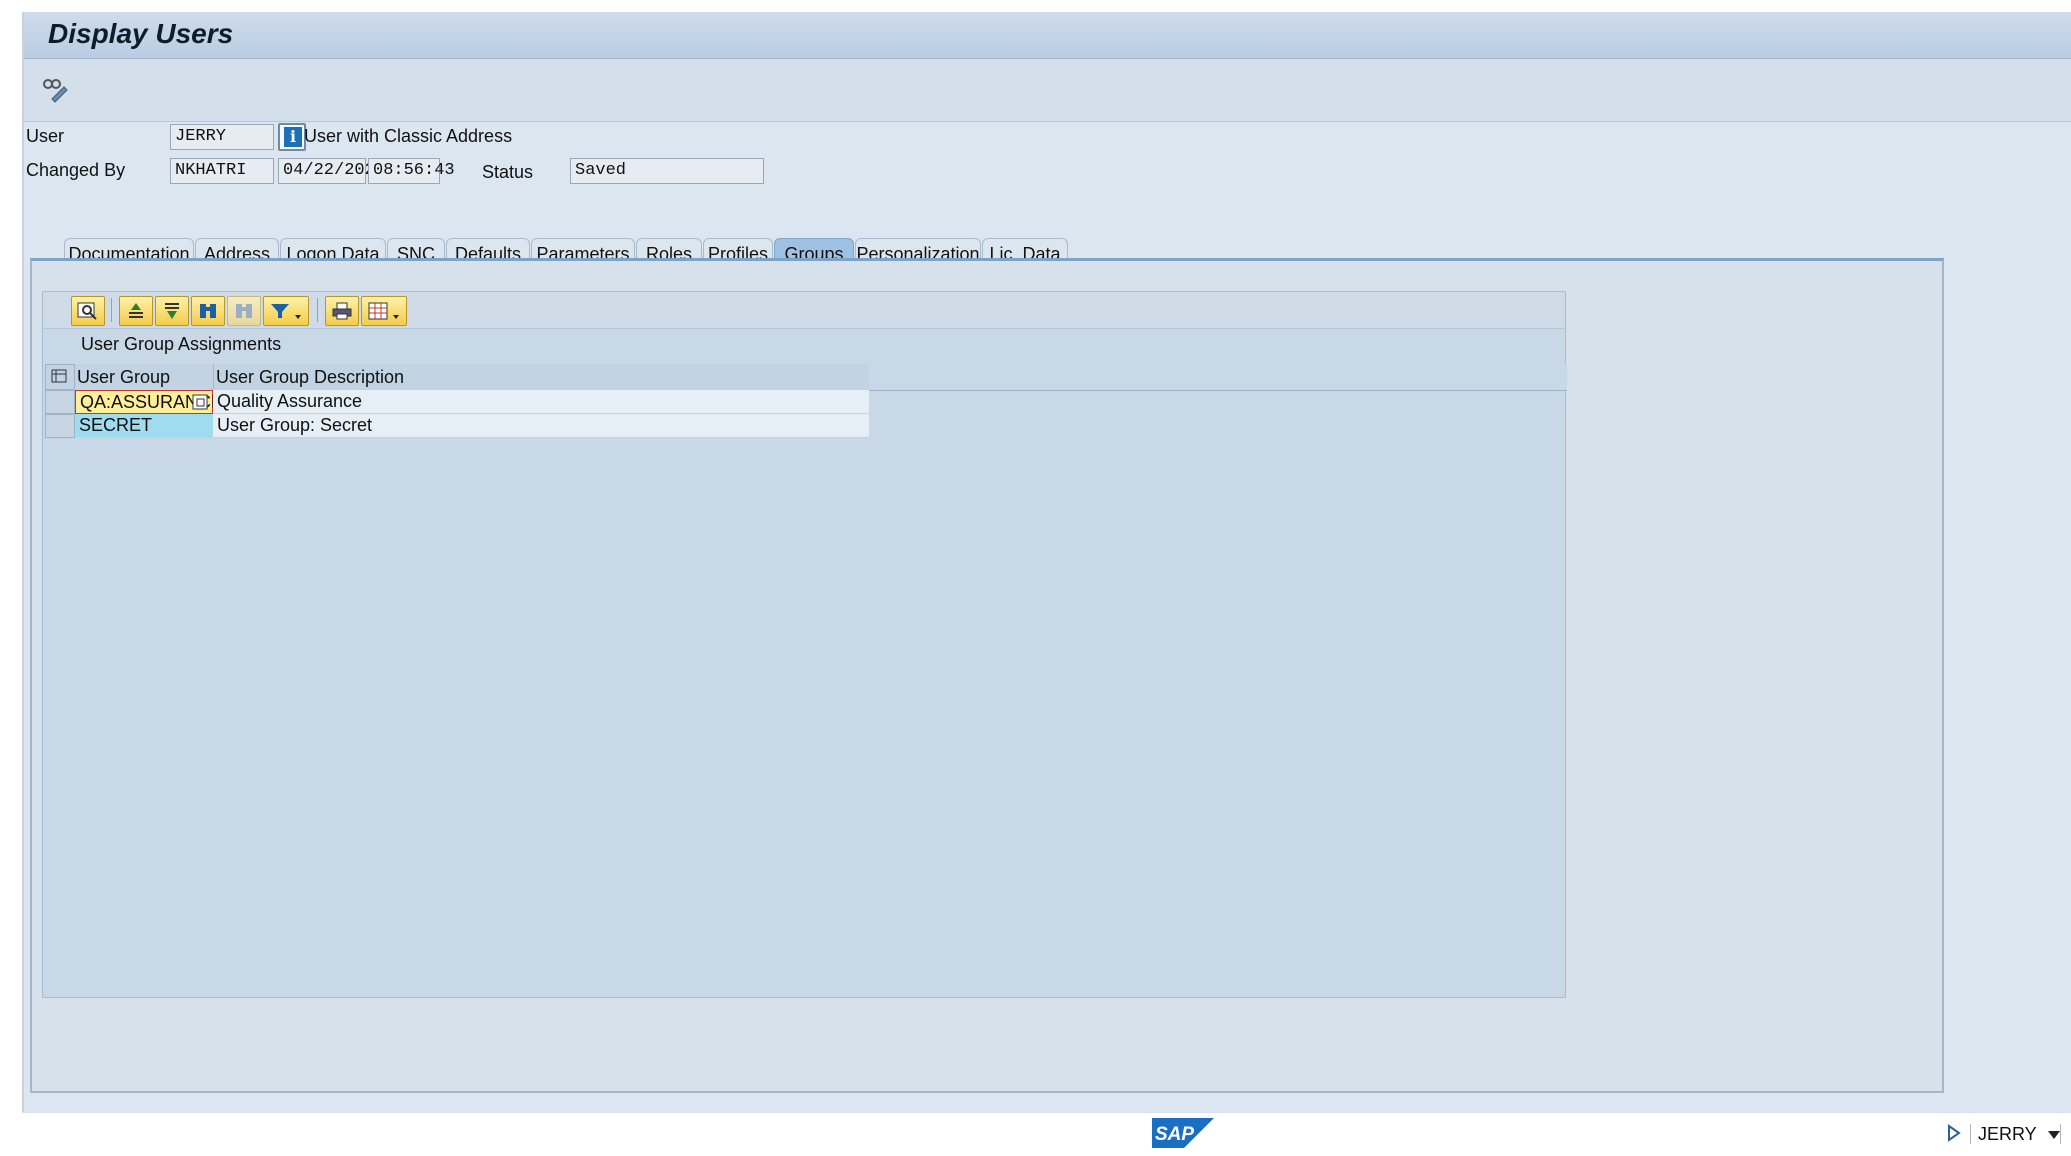 The image size is (2071, 1156). I want to click on status-bar, so click(1046, 1134).